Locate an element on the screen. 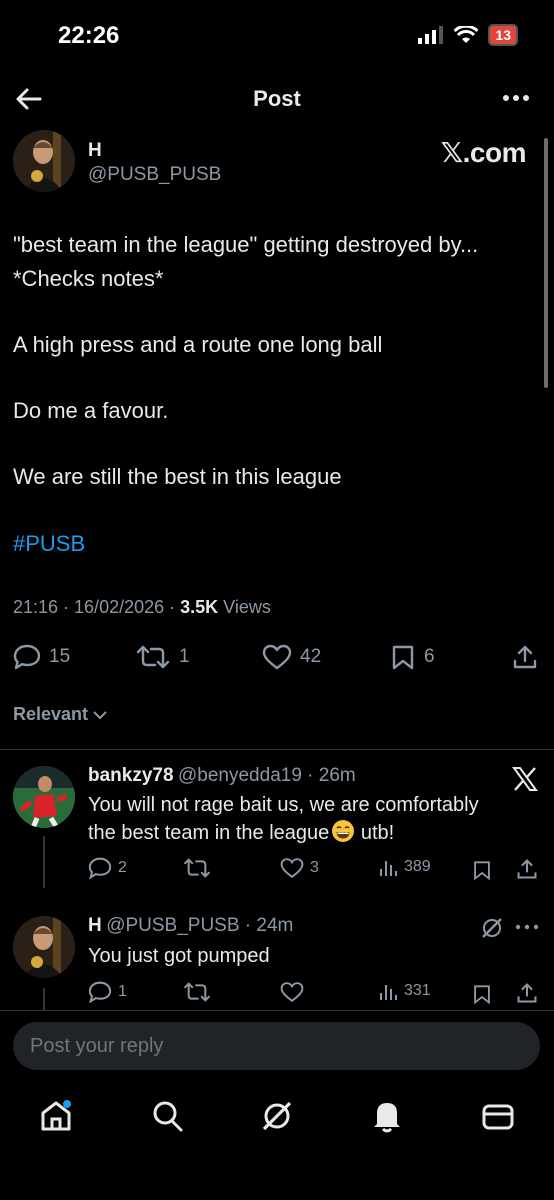 The width and height of the screenshot is (554, 1200). messages-tab is located at coordinates (498, 1118).